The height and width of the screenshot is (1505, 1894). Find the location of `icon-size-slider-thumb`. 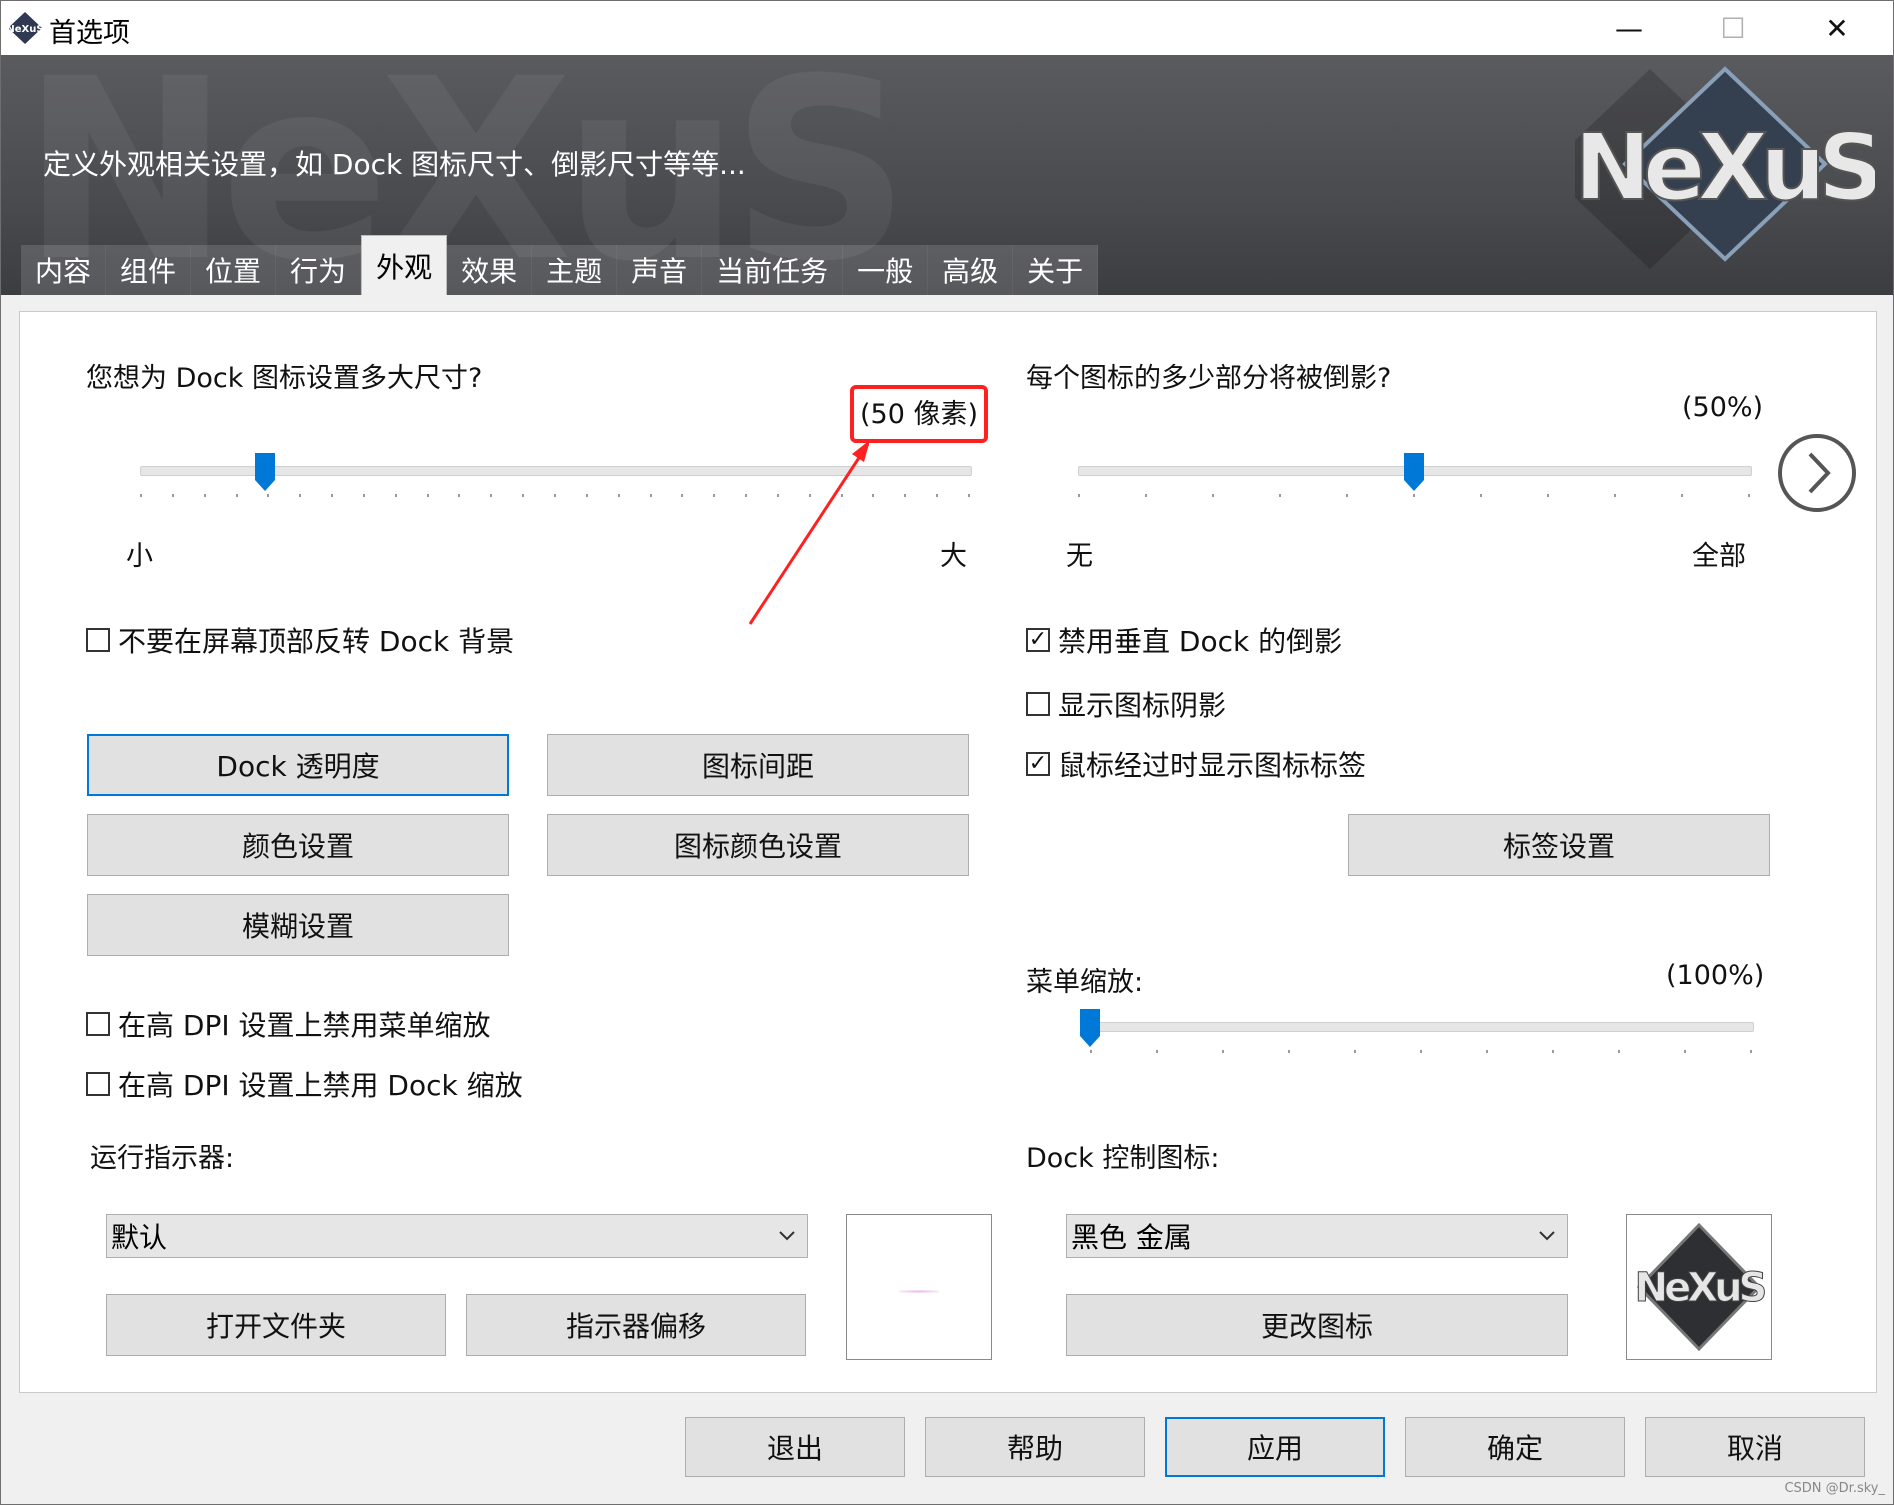

icon-size-slider-thumb is located at coordinates (265, 472).